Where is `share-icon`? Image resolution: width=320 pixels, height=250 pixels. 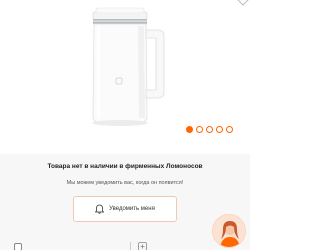 share-icon is located at coordinates (142, 246).